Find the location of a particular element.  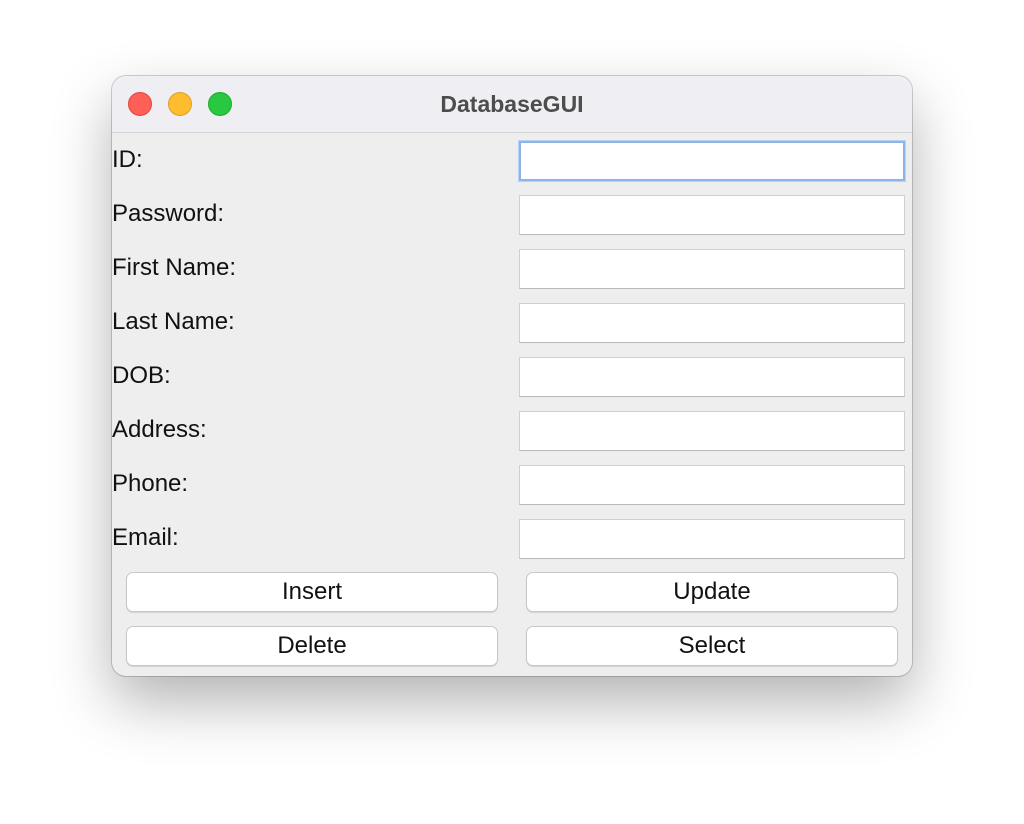

first-name-field is located at coordinates (712, 269).